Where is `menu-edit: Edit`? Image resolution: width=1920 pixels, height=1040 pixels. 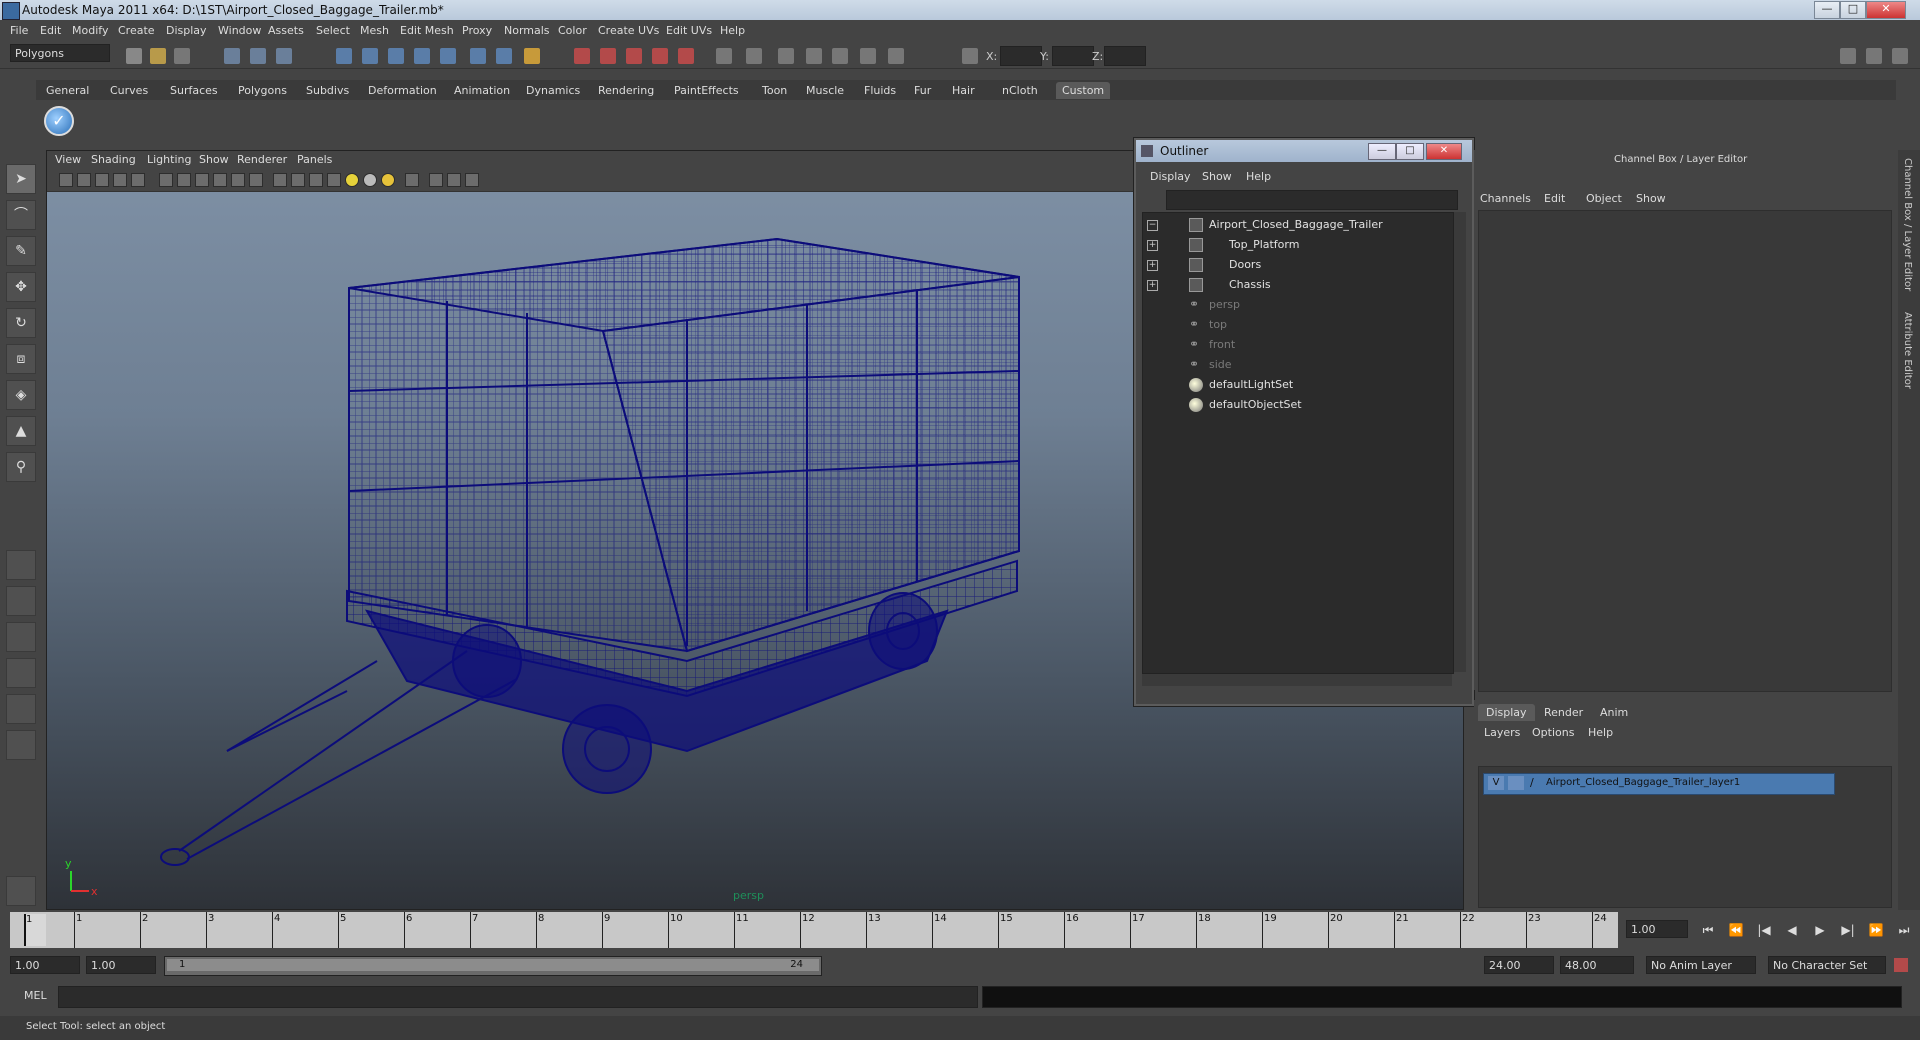
menu-edit: Edit is located at coordinates (50, 30).